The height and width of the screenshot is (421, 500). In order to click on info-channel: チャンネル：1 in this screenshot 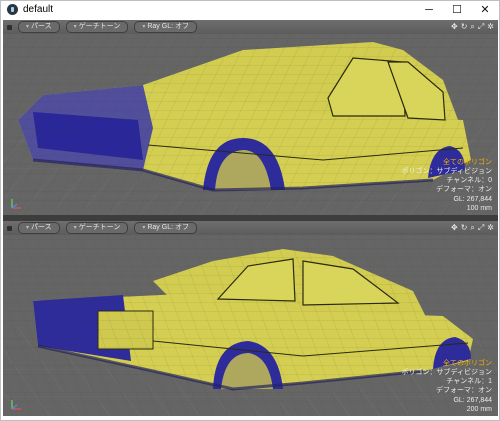, I will do `click(469, 382)`.